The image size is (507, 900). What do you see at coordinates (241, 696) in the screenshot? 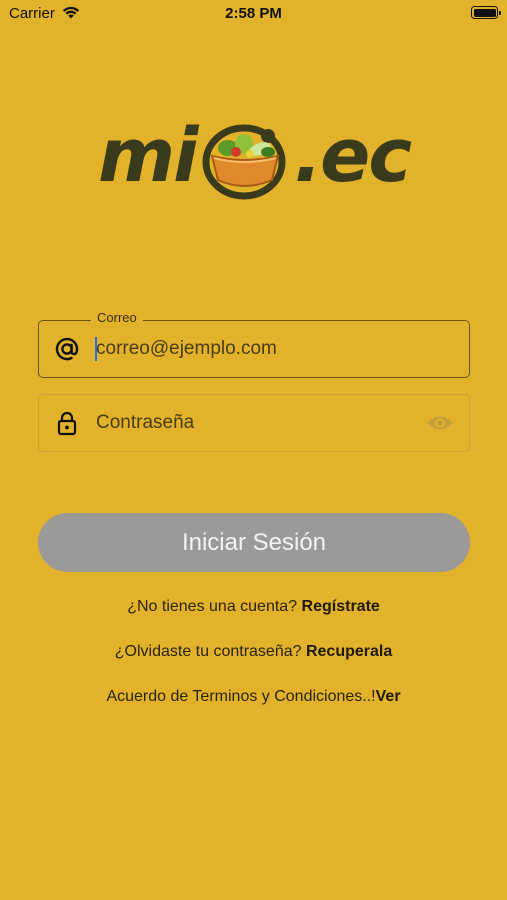
I see `terms-text: Acuerdo de Terminos y Condiciones..!` at bounding box center [241, 696].